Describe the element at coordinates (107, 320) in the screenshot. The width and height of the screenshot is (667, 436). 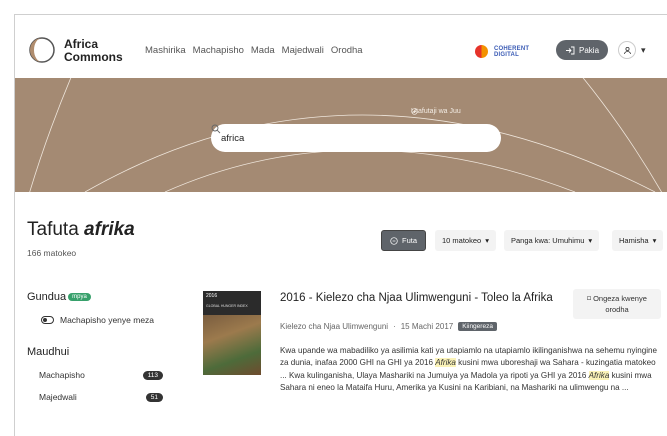
I see `toggle-label: Machapisho yenye meza` at that location.